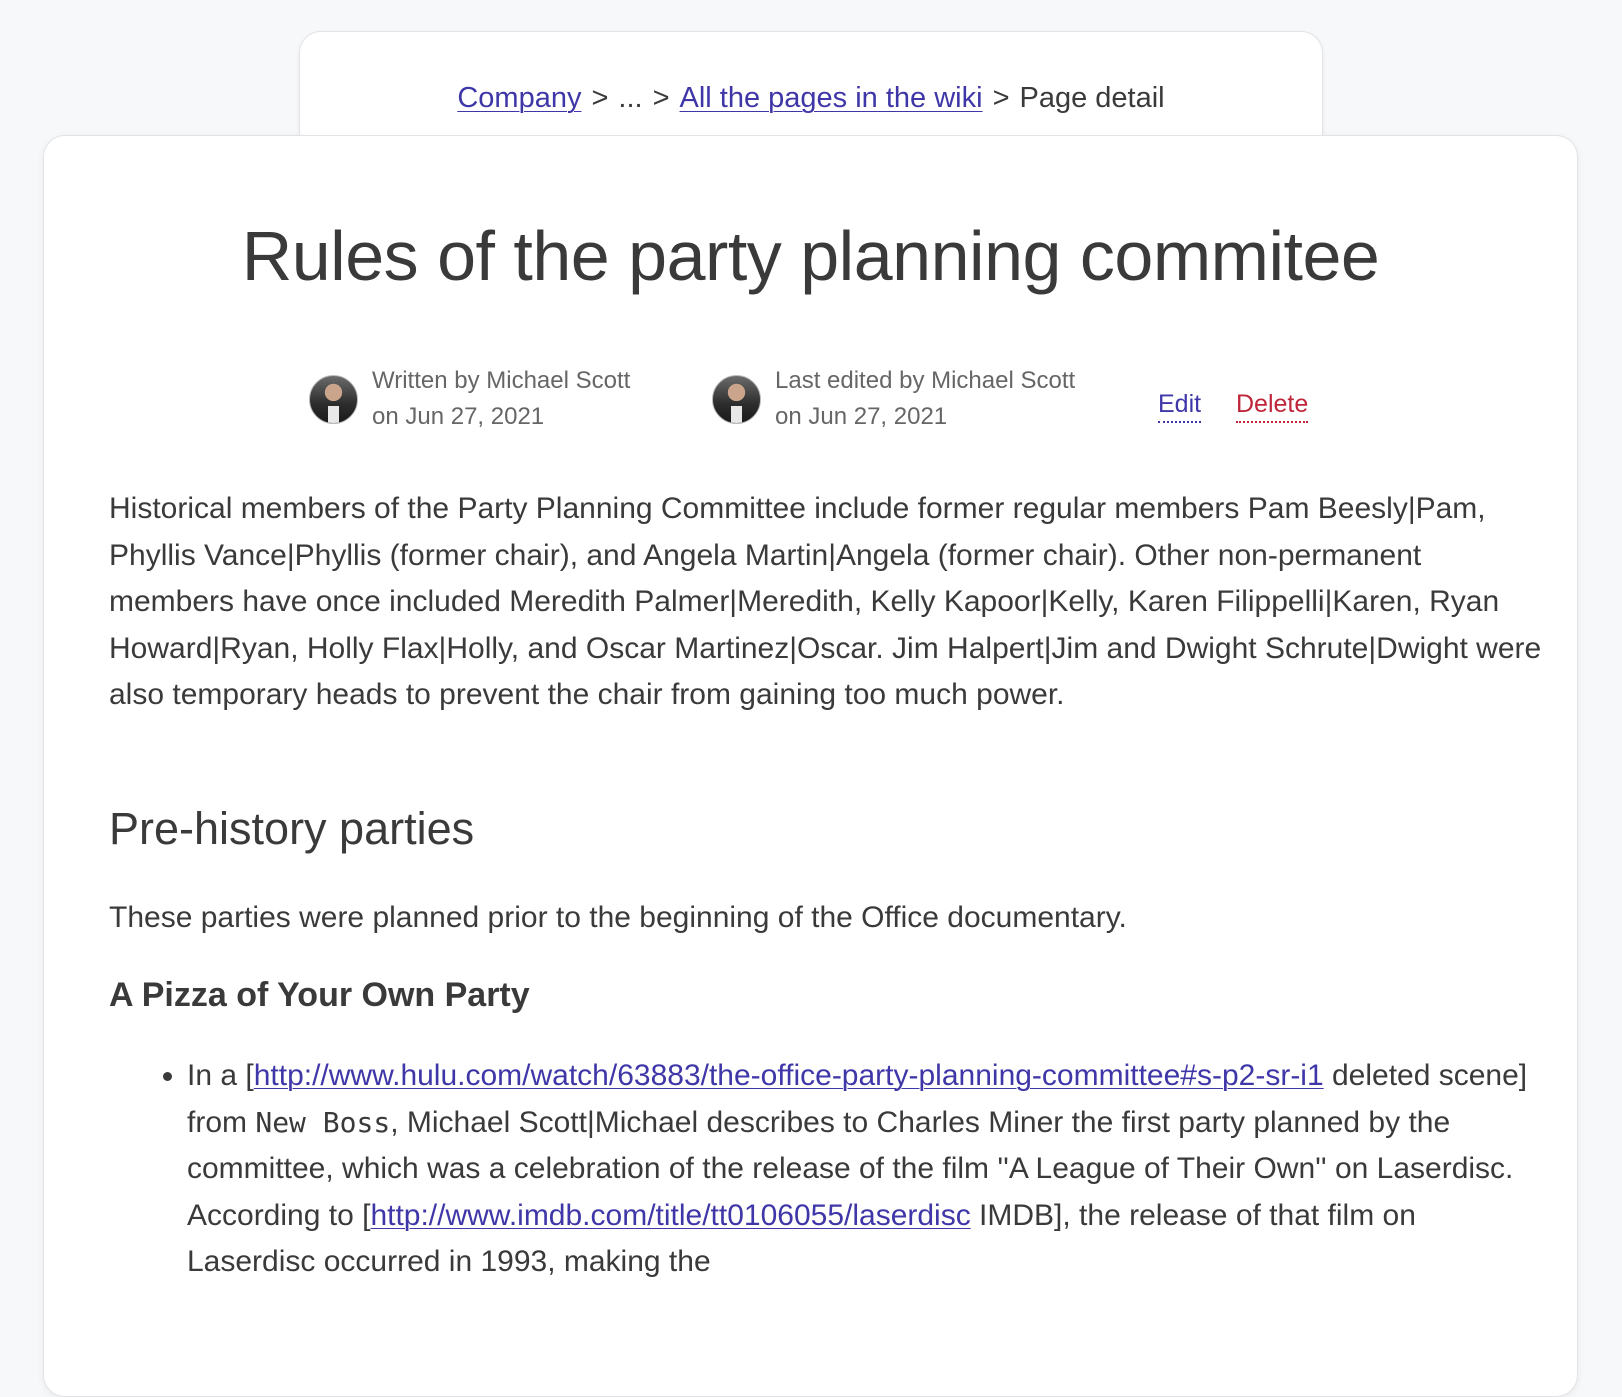  Describe the element at coordinates (501, 380) in the screenshot. I see `written-by-label: Written by Michael Scott` at that location.